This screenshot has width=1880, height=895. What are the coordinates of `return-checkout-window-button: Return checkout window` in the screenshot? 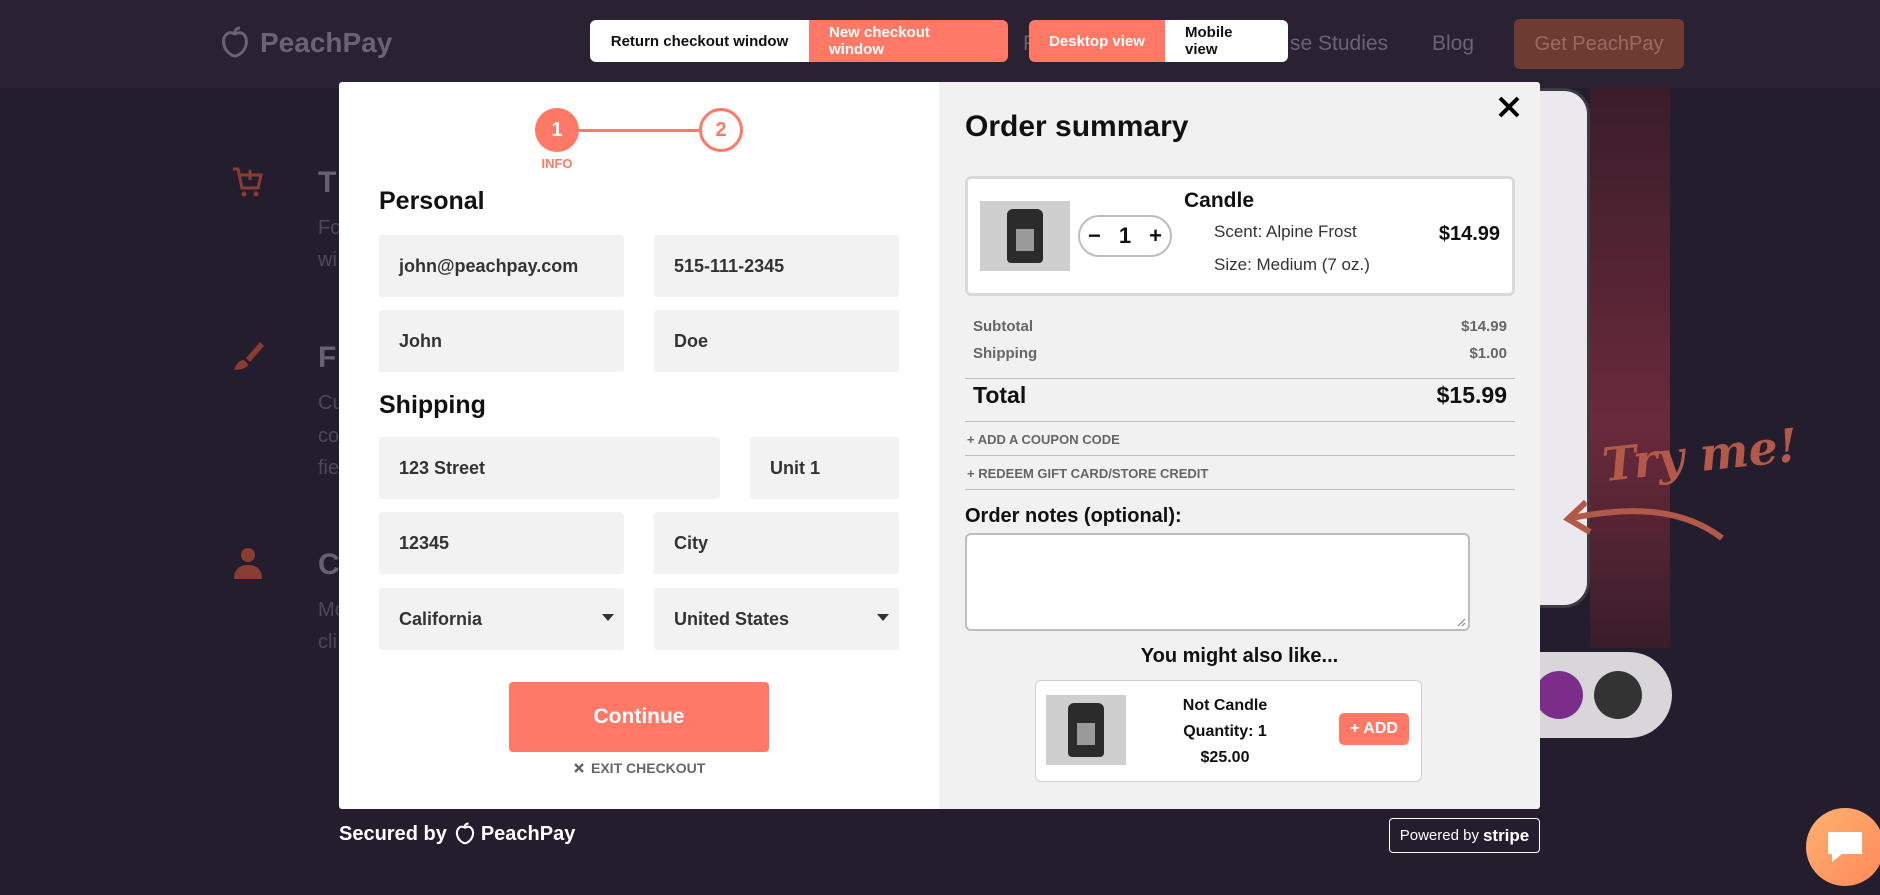 It's located at (699, 41).